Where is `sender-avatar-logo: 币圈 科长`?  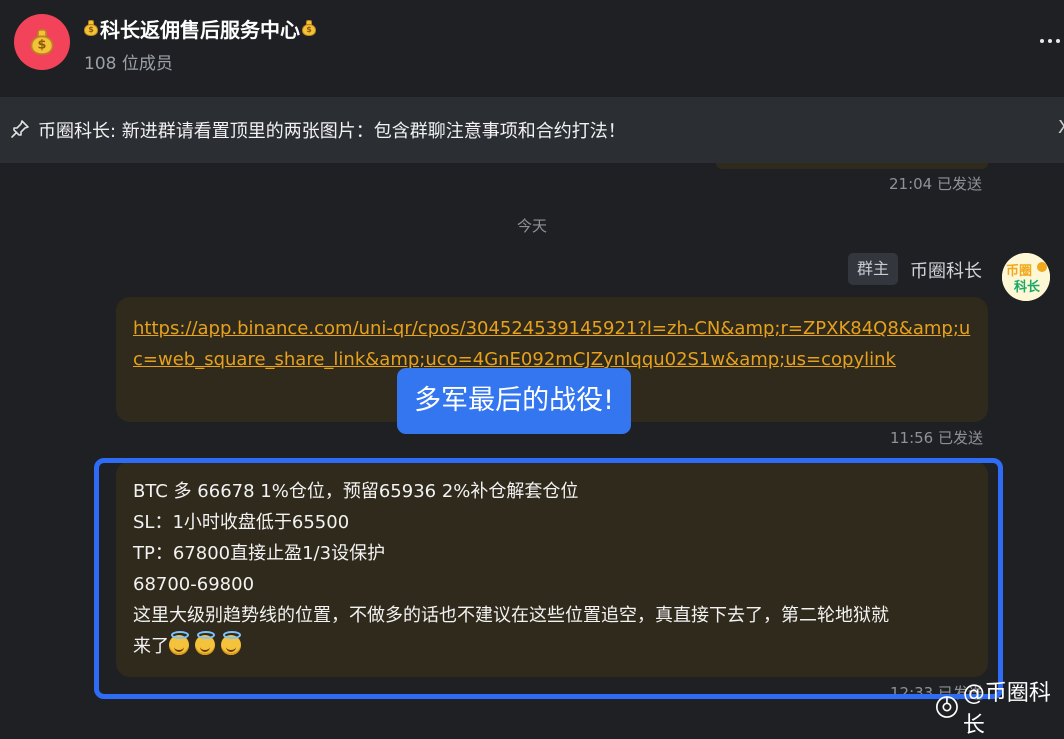 sender-avatar-logo: 币圈 科长 is located at coordinates (1026, 277).